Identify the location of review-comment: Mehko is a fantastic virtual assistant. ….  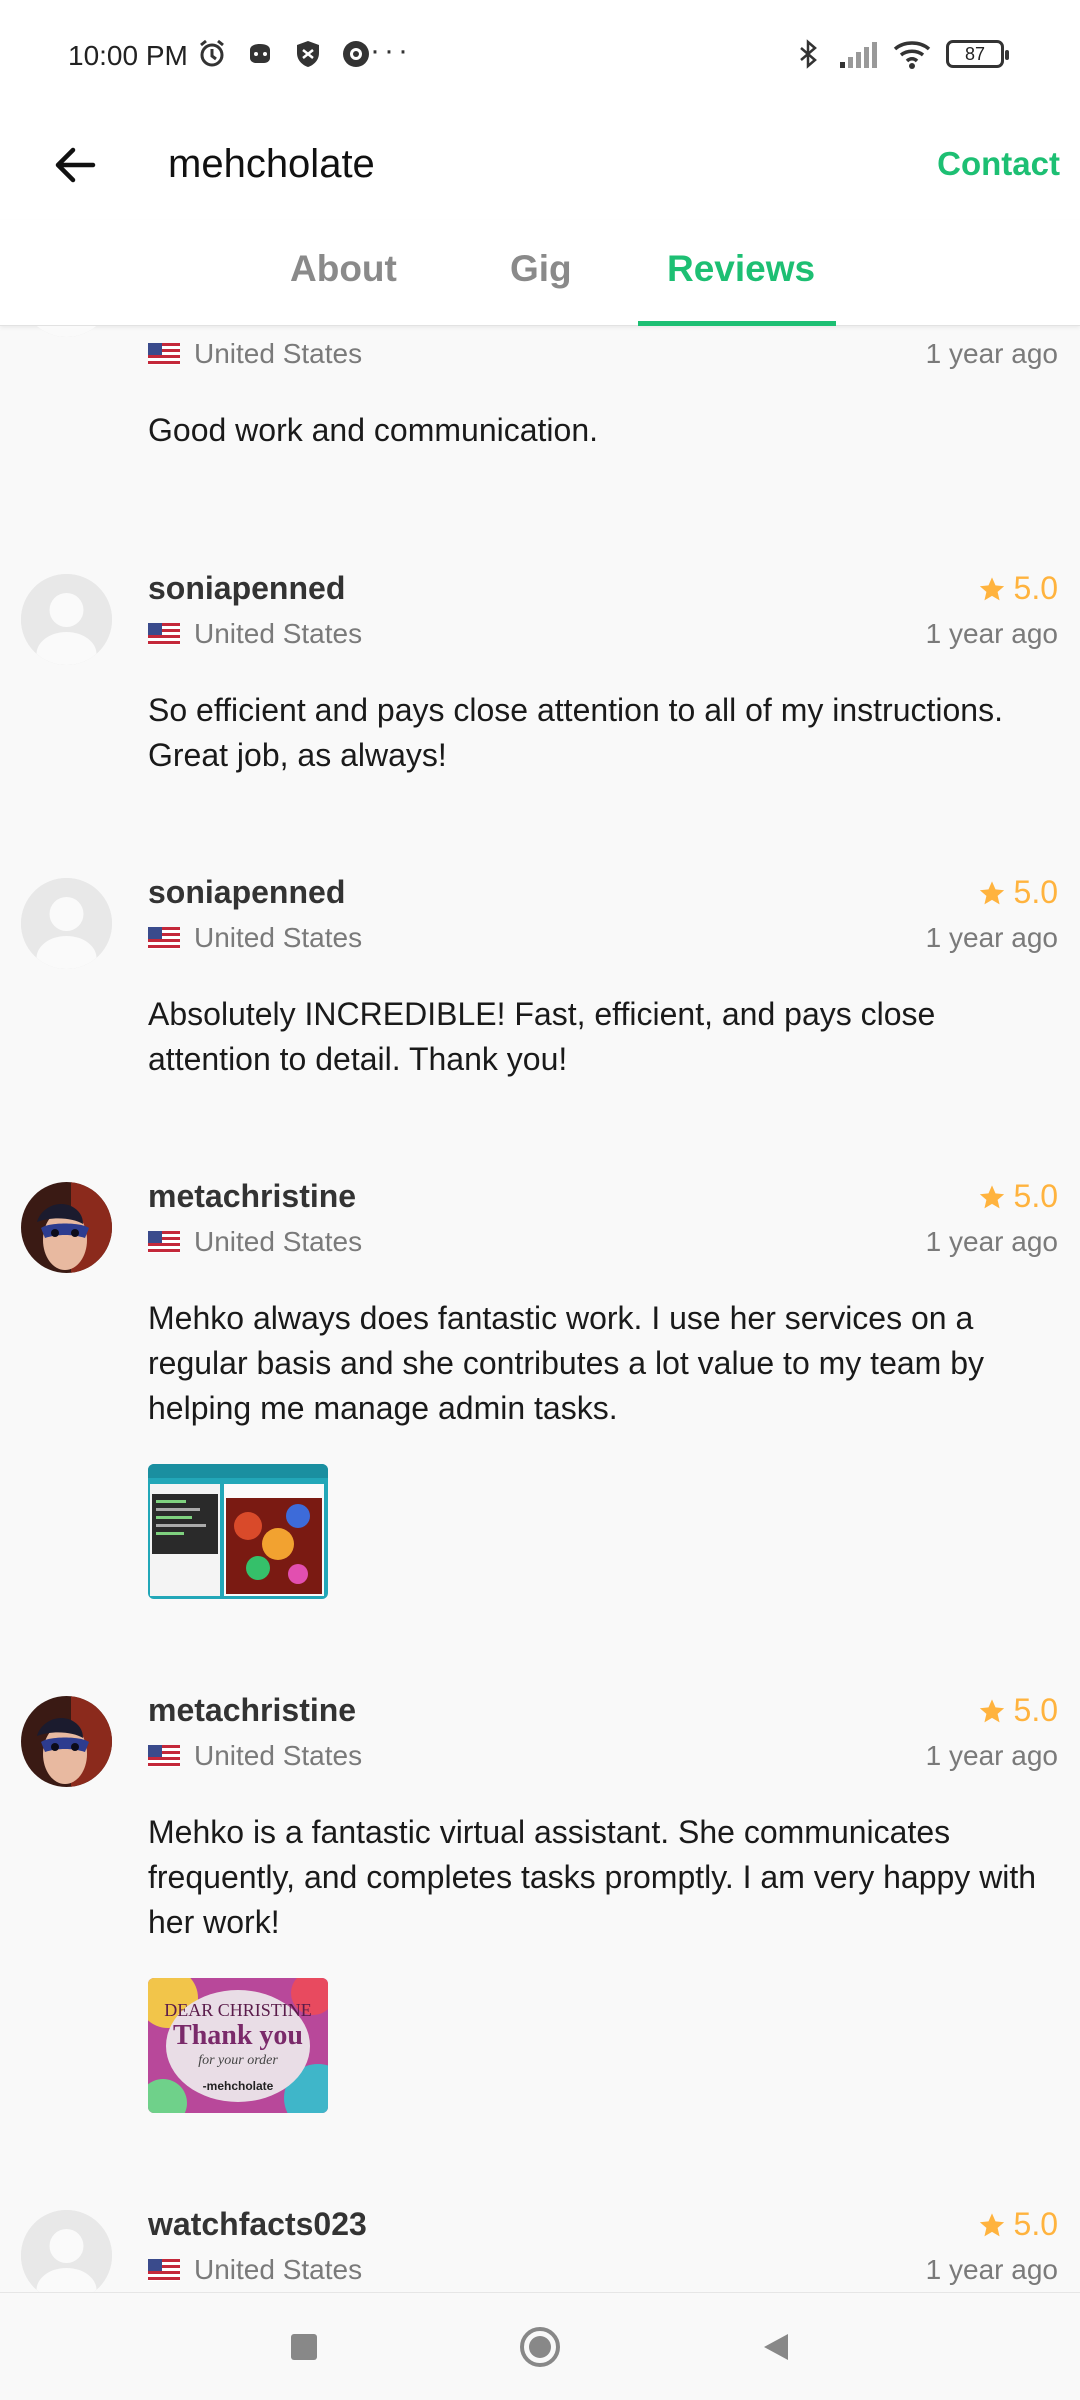
(592, 1877).